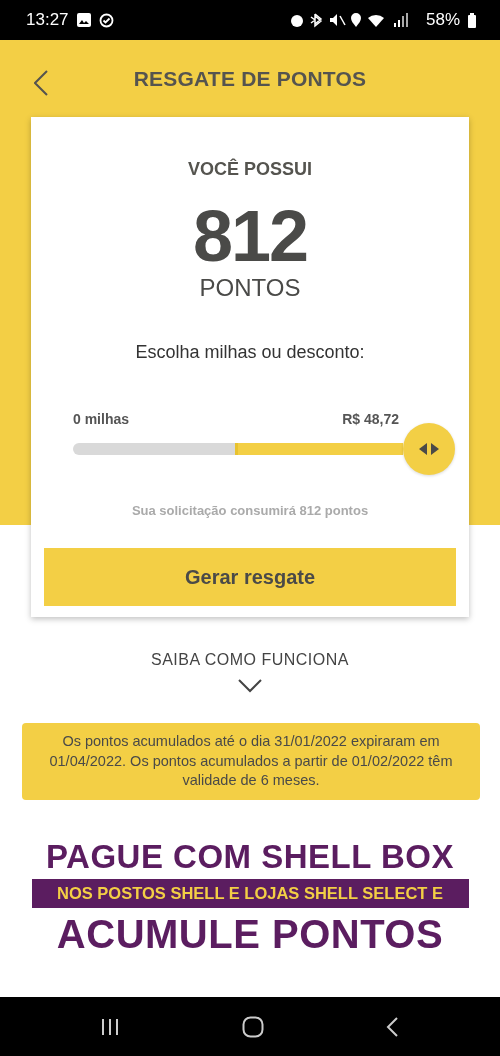 The image size is (500, 1056). Describe the element at coordinates (429, 449) in the screenshot. I see `slider-thumb` at that location.